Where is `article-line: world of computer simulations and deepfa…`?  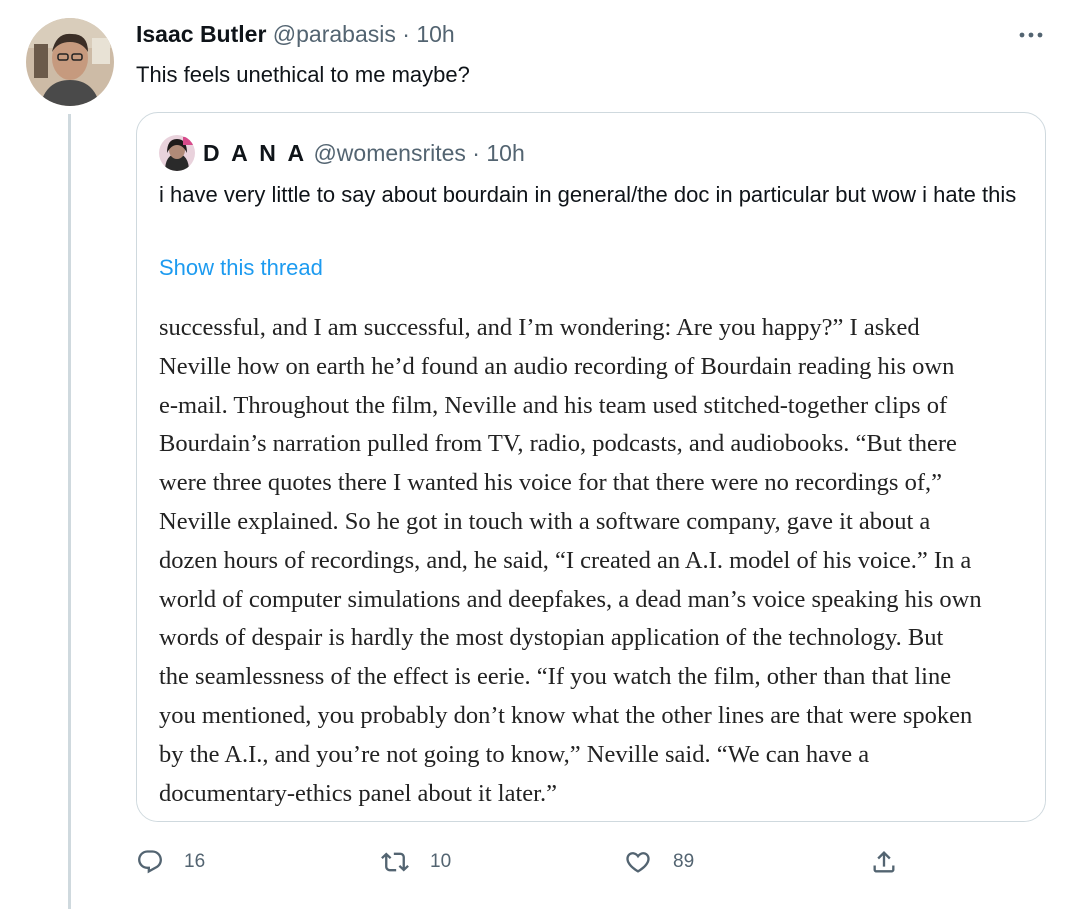
article-line: world of computer simulations and deepfa… is located at coordinates (570, 599).